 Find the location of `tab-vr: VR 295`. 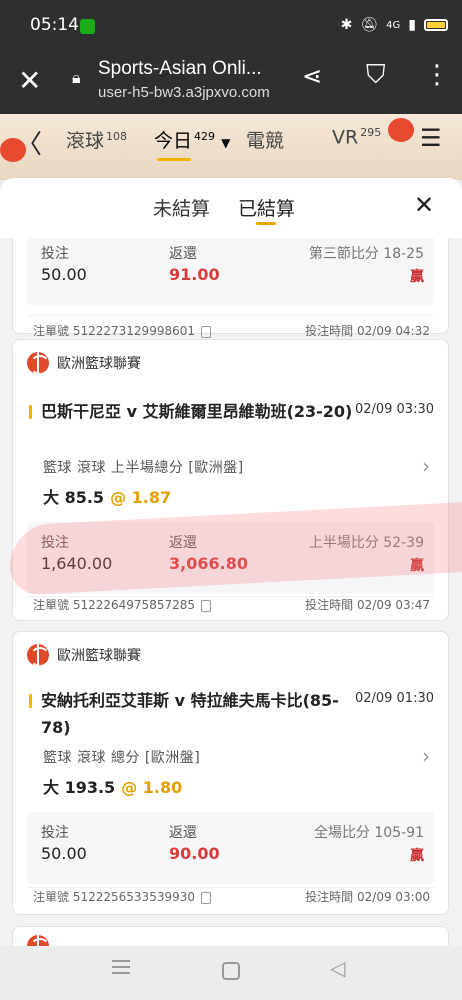

tab-vr: VR 295 is located at coordinates (356, 137).